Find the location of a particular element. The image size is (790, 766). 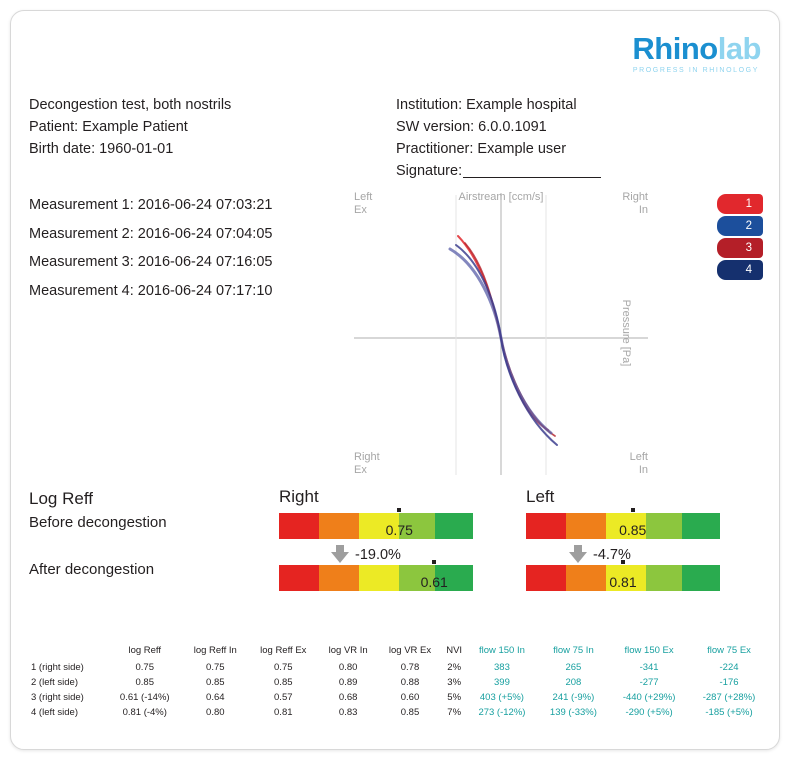

legend-label: 2 is located at coordinates (748, 226).